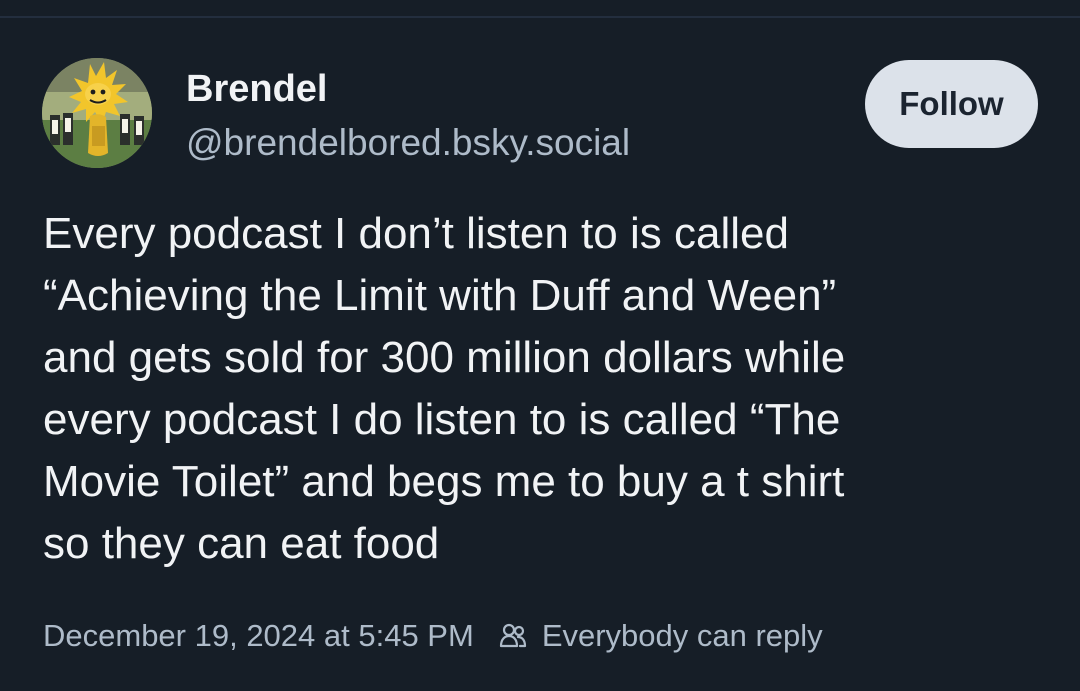  What do you see at coordinates (440, 295) in the screenshot?
I see `post-text-line: “Achieving the Limit with Duff and Ween”` at bounding box center [440, 295].